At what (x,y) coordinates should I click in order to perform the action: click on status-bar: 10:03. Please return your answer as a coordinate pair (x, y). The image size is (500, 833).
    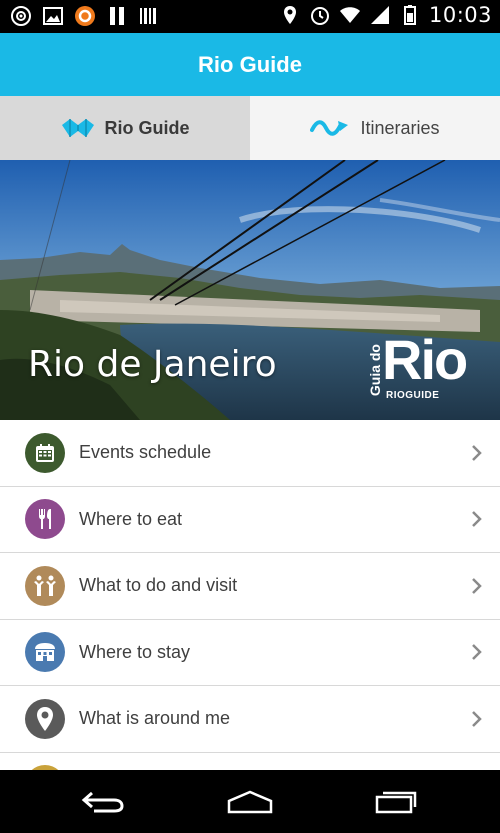
    Looking at the image, I should click on (250, 16).